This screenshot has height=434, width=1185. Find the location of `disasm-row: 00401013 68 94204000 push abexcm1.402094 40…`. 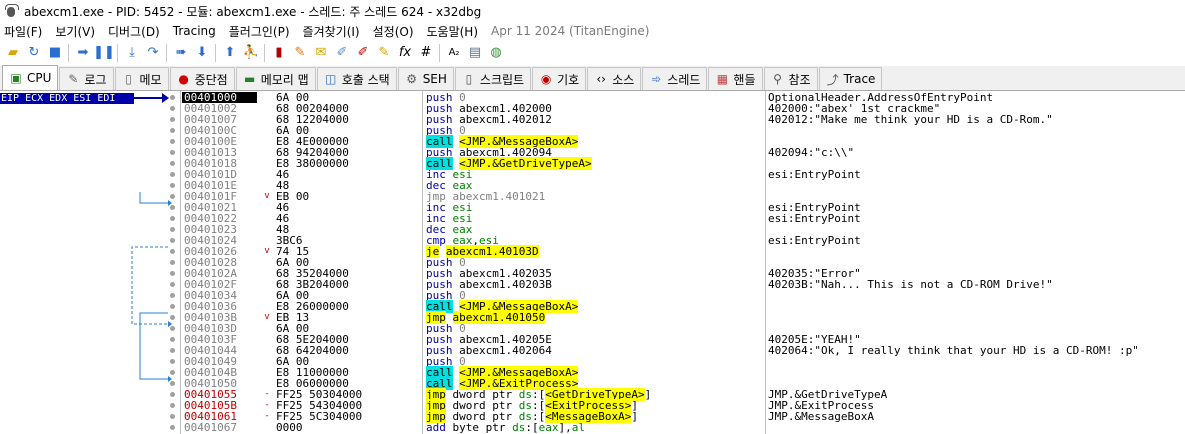

disasm-row: 00401013 68 94204000 push abexcm1.402094 40… is located at coordinates (592, 152).